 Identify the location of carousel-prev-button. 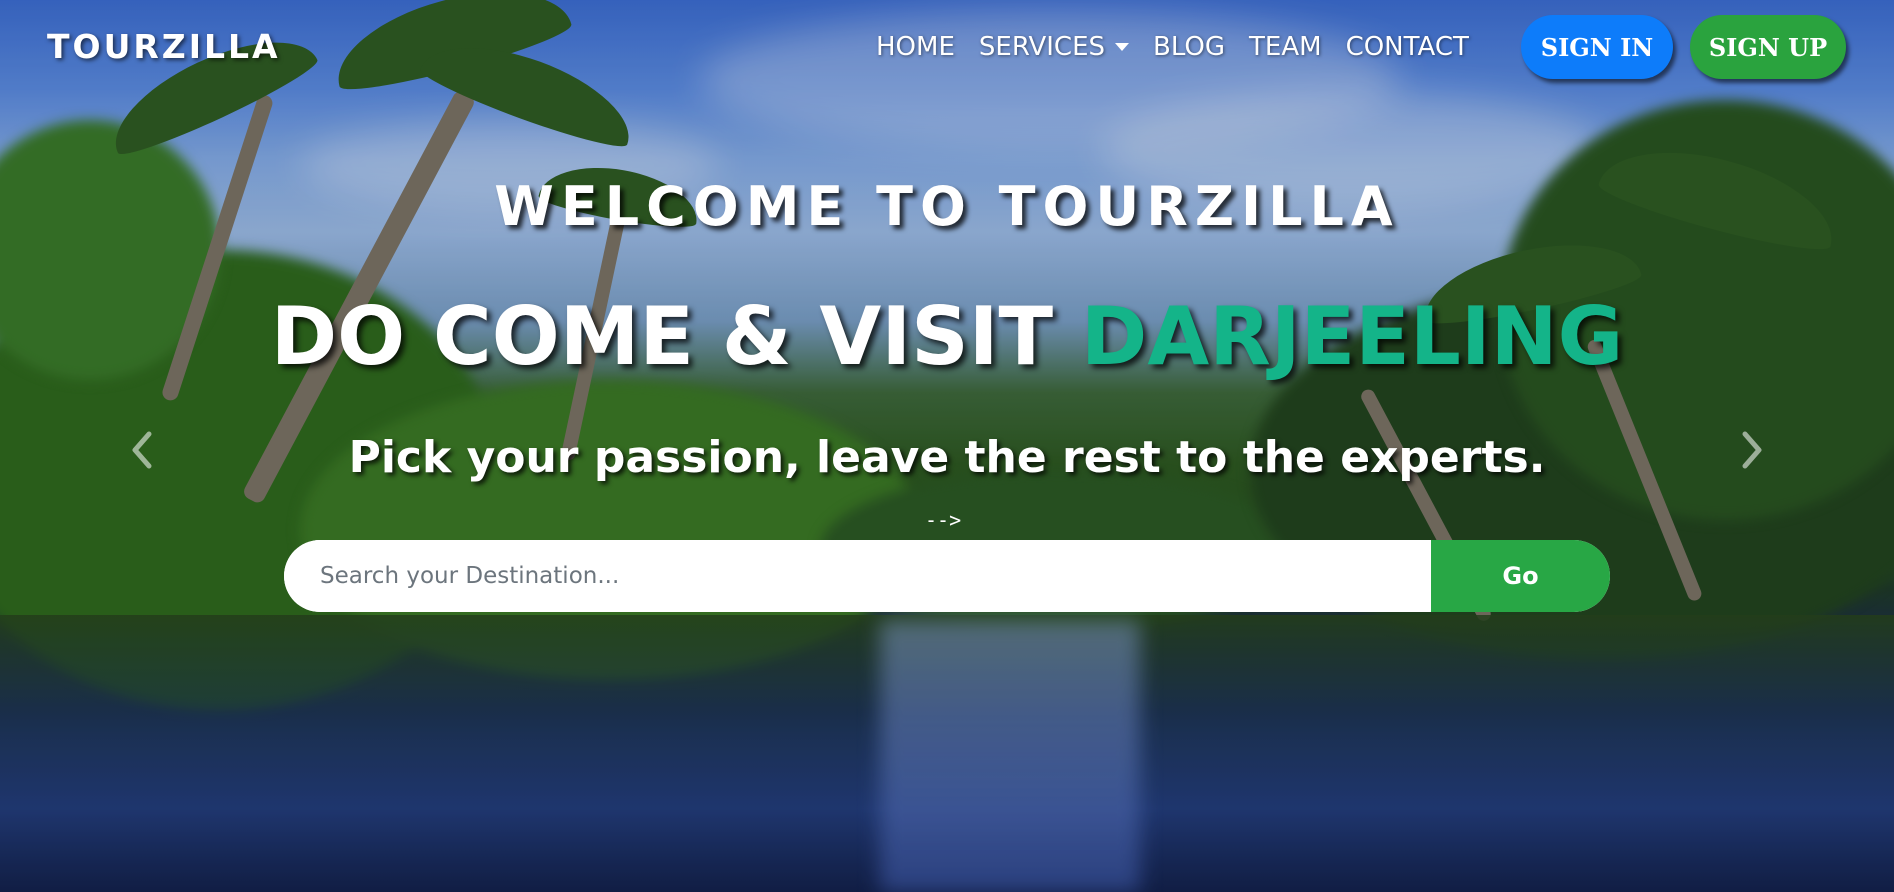
(142, 450).